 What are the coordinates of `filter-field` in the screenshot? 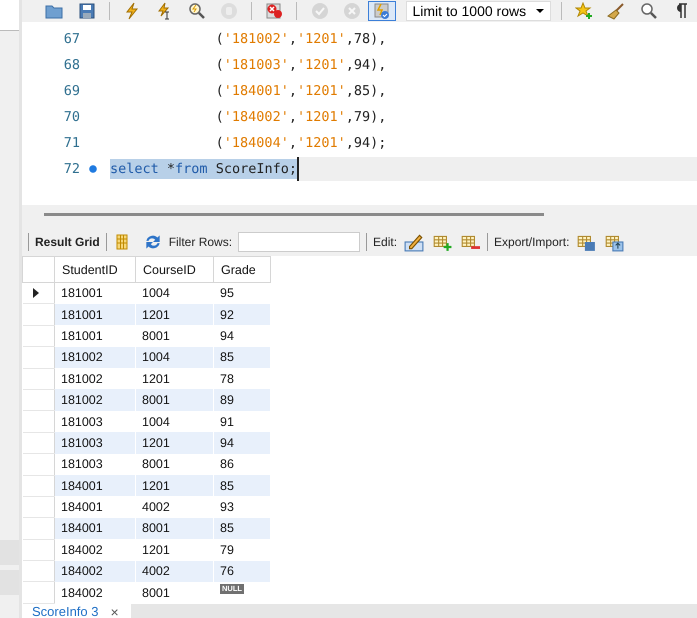 It's located at (299, 242).